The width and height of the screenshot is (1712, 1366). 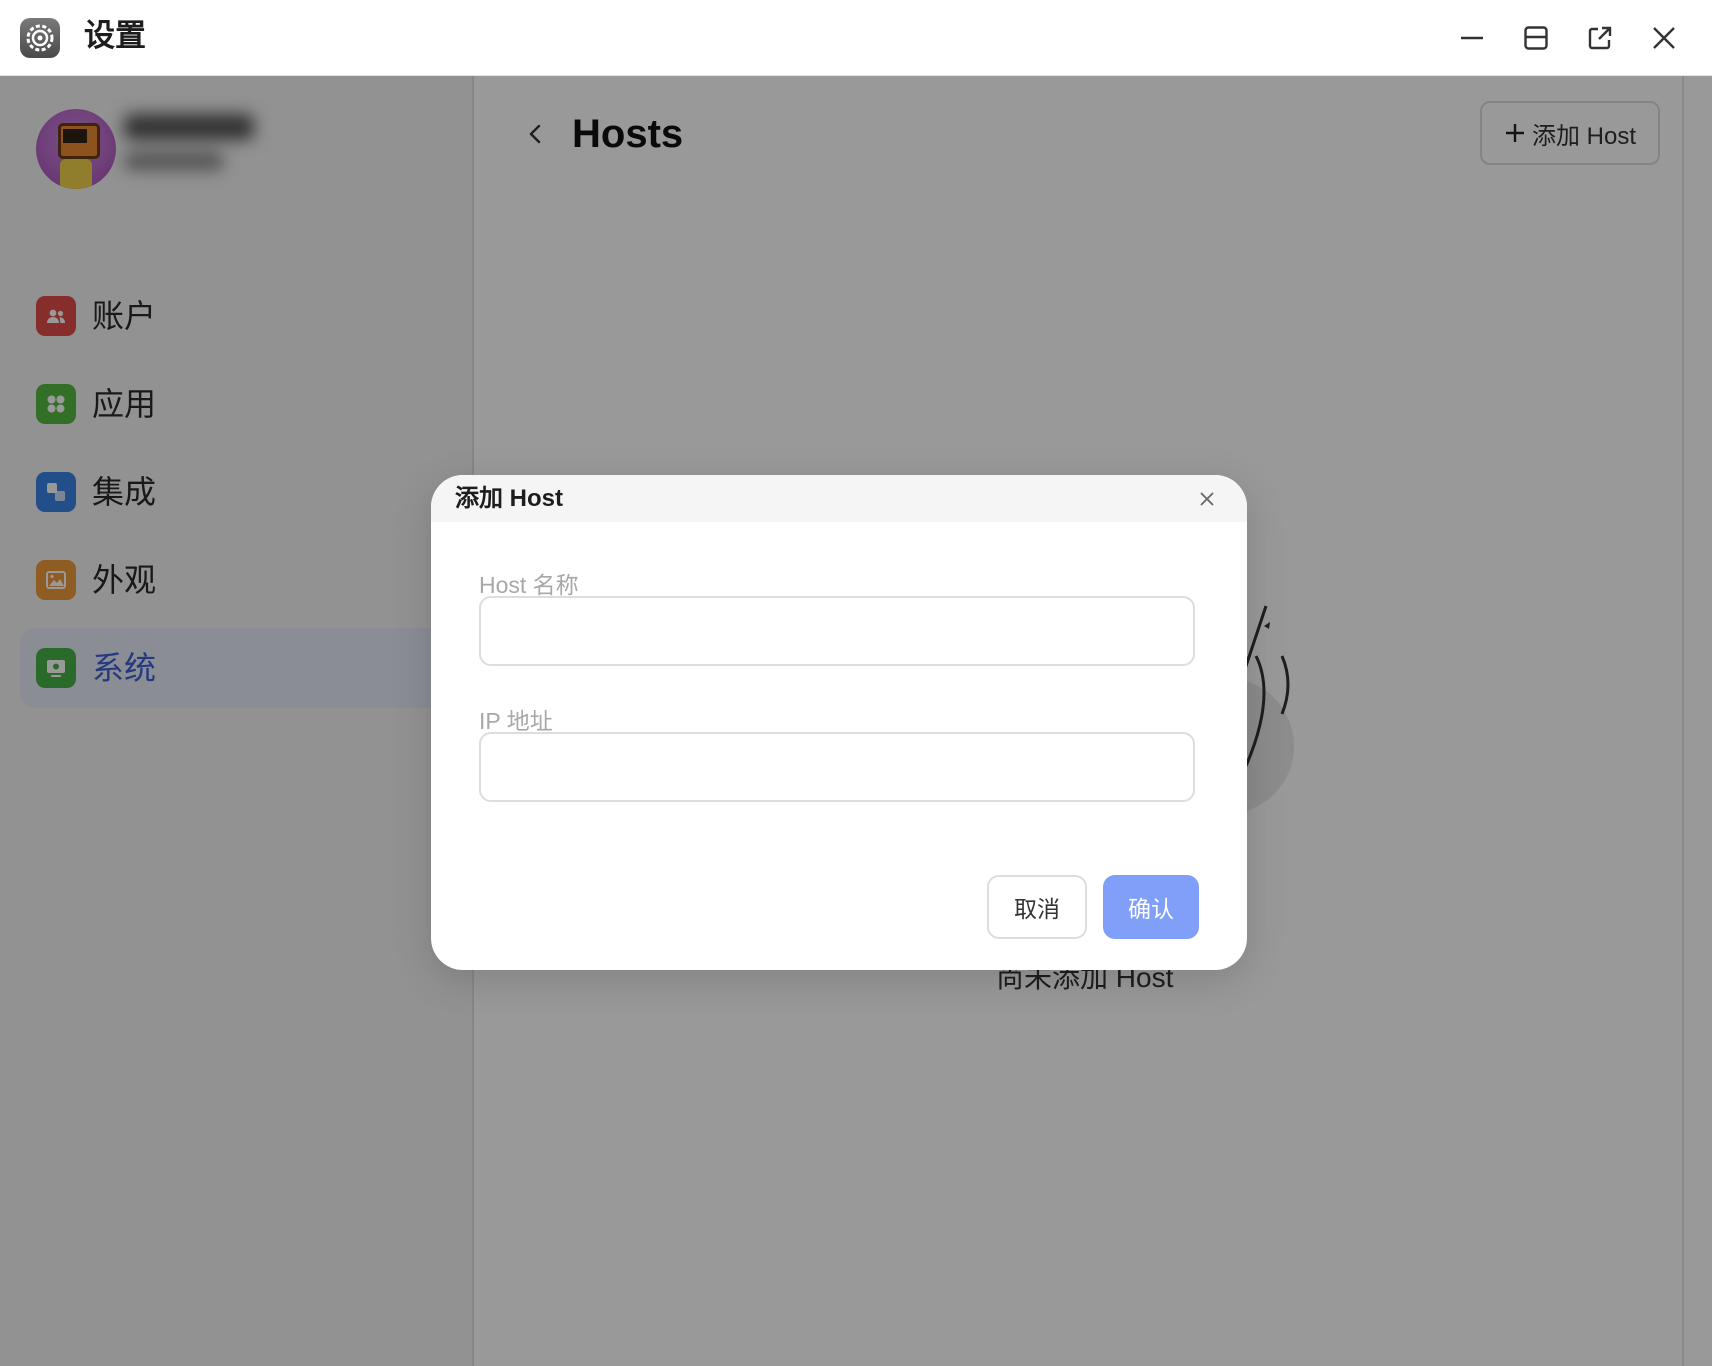 I want to click on window-title: 设置, so click(x=115, y=35).